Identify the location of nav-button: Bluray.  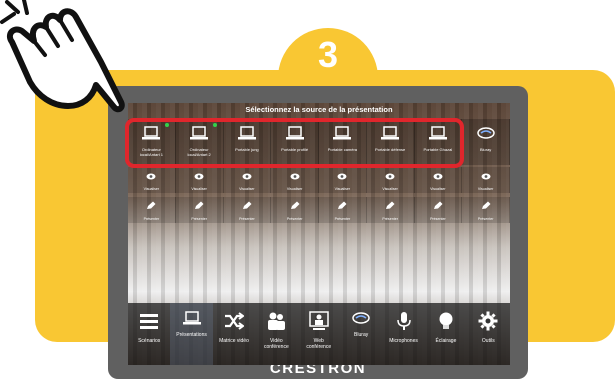
(361, 334).